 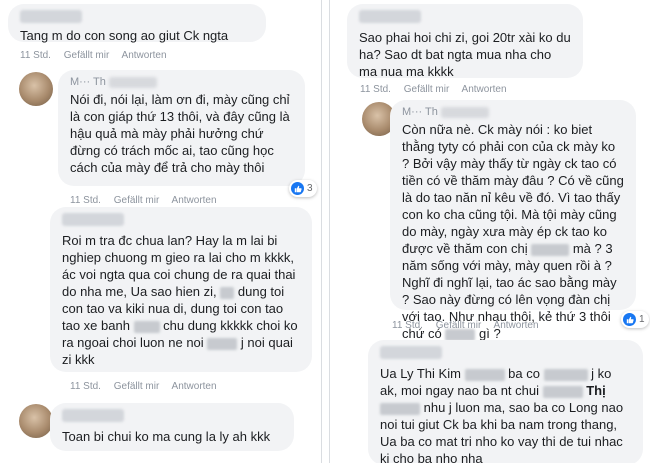 I want to click on comment-text: Tang m do con song ao giut Ck ngta, so click(x=124, y=35).